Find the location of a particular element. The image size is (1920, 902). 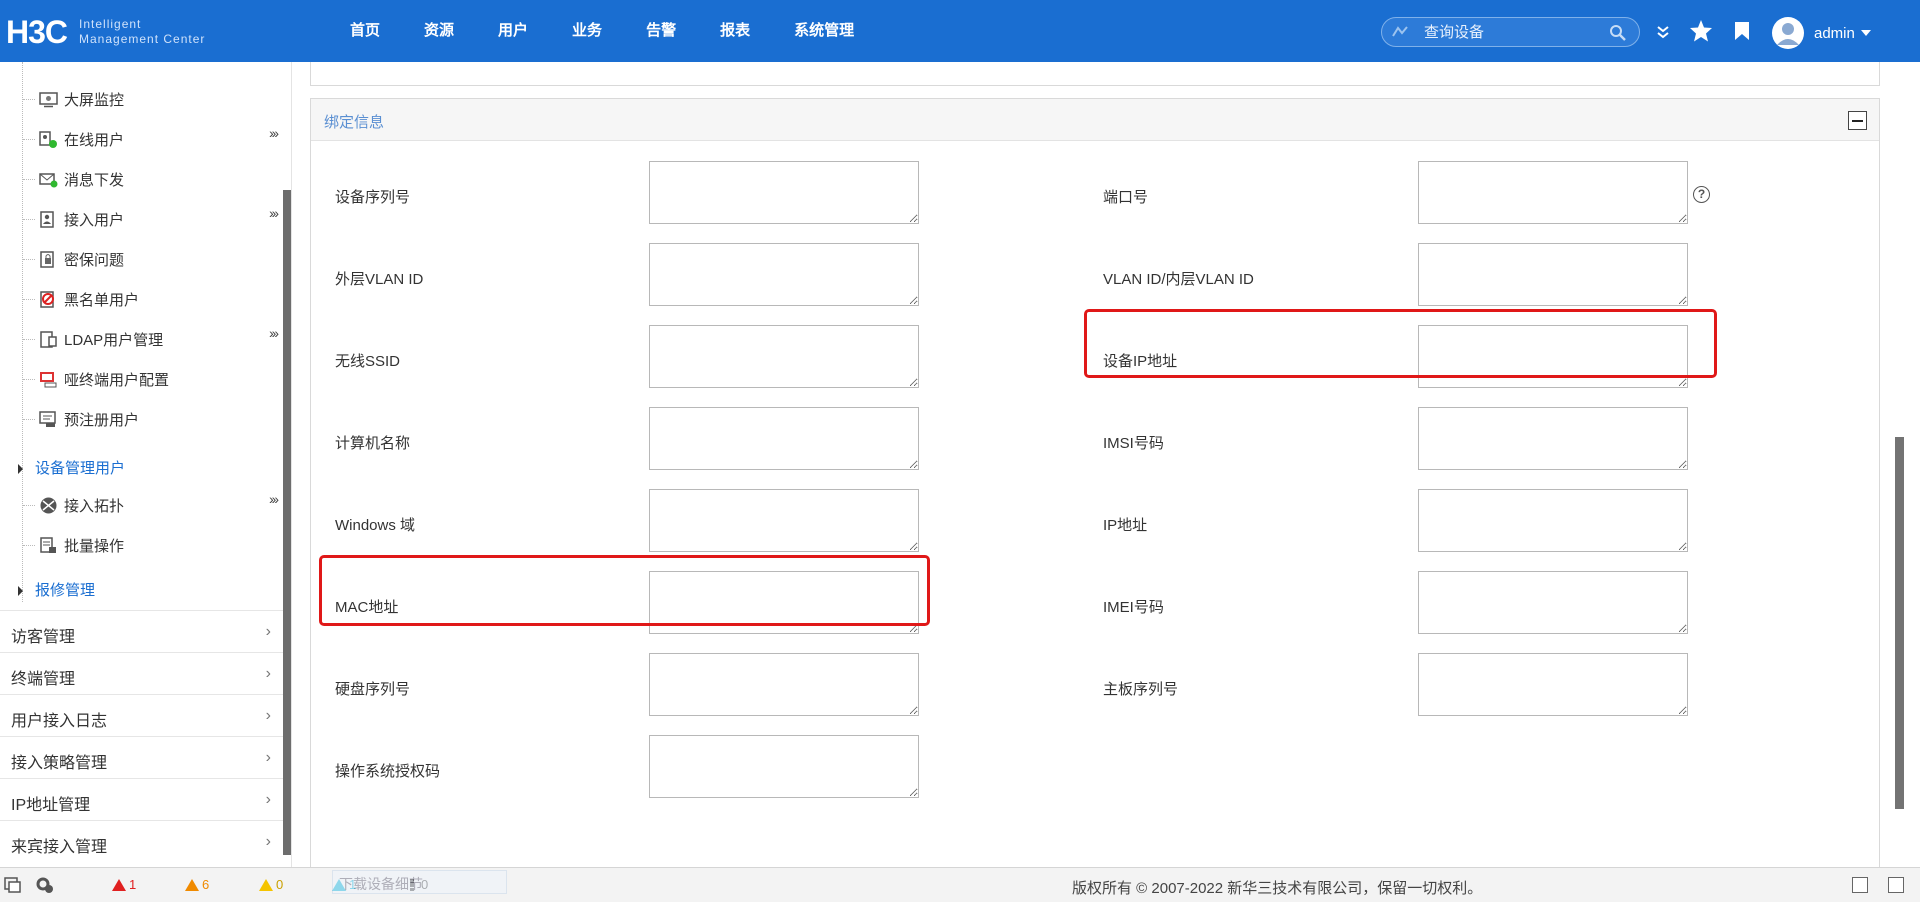

main-scrollbar is located at coordinates (1899, 623).